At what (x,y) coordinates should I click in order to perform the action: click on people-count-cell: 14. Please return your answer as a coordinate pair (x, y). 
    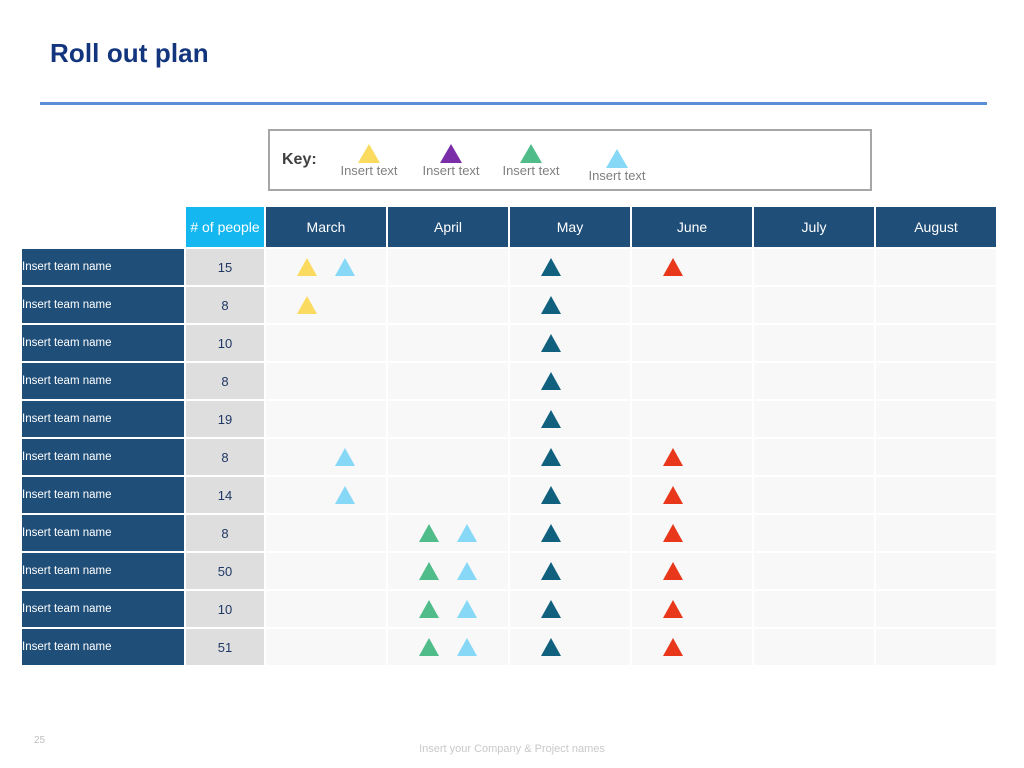
    Looking at the image, I should click on (225, 495).